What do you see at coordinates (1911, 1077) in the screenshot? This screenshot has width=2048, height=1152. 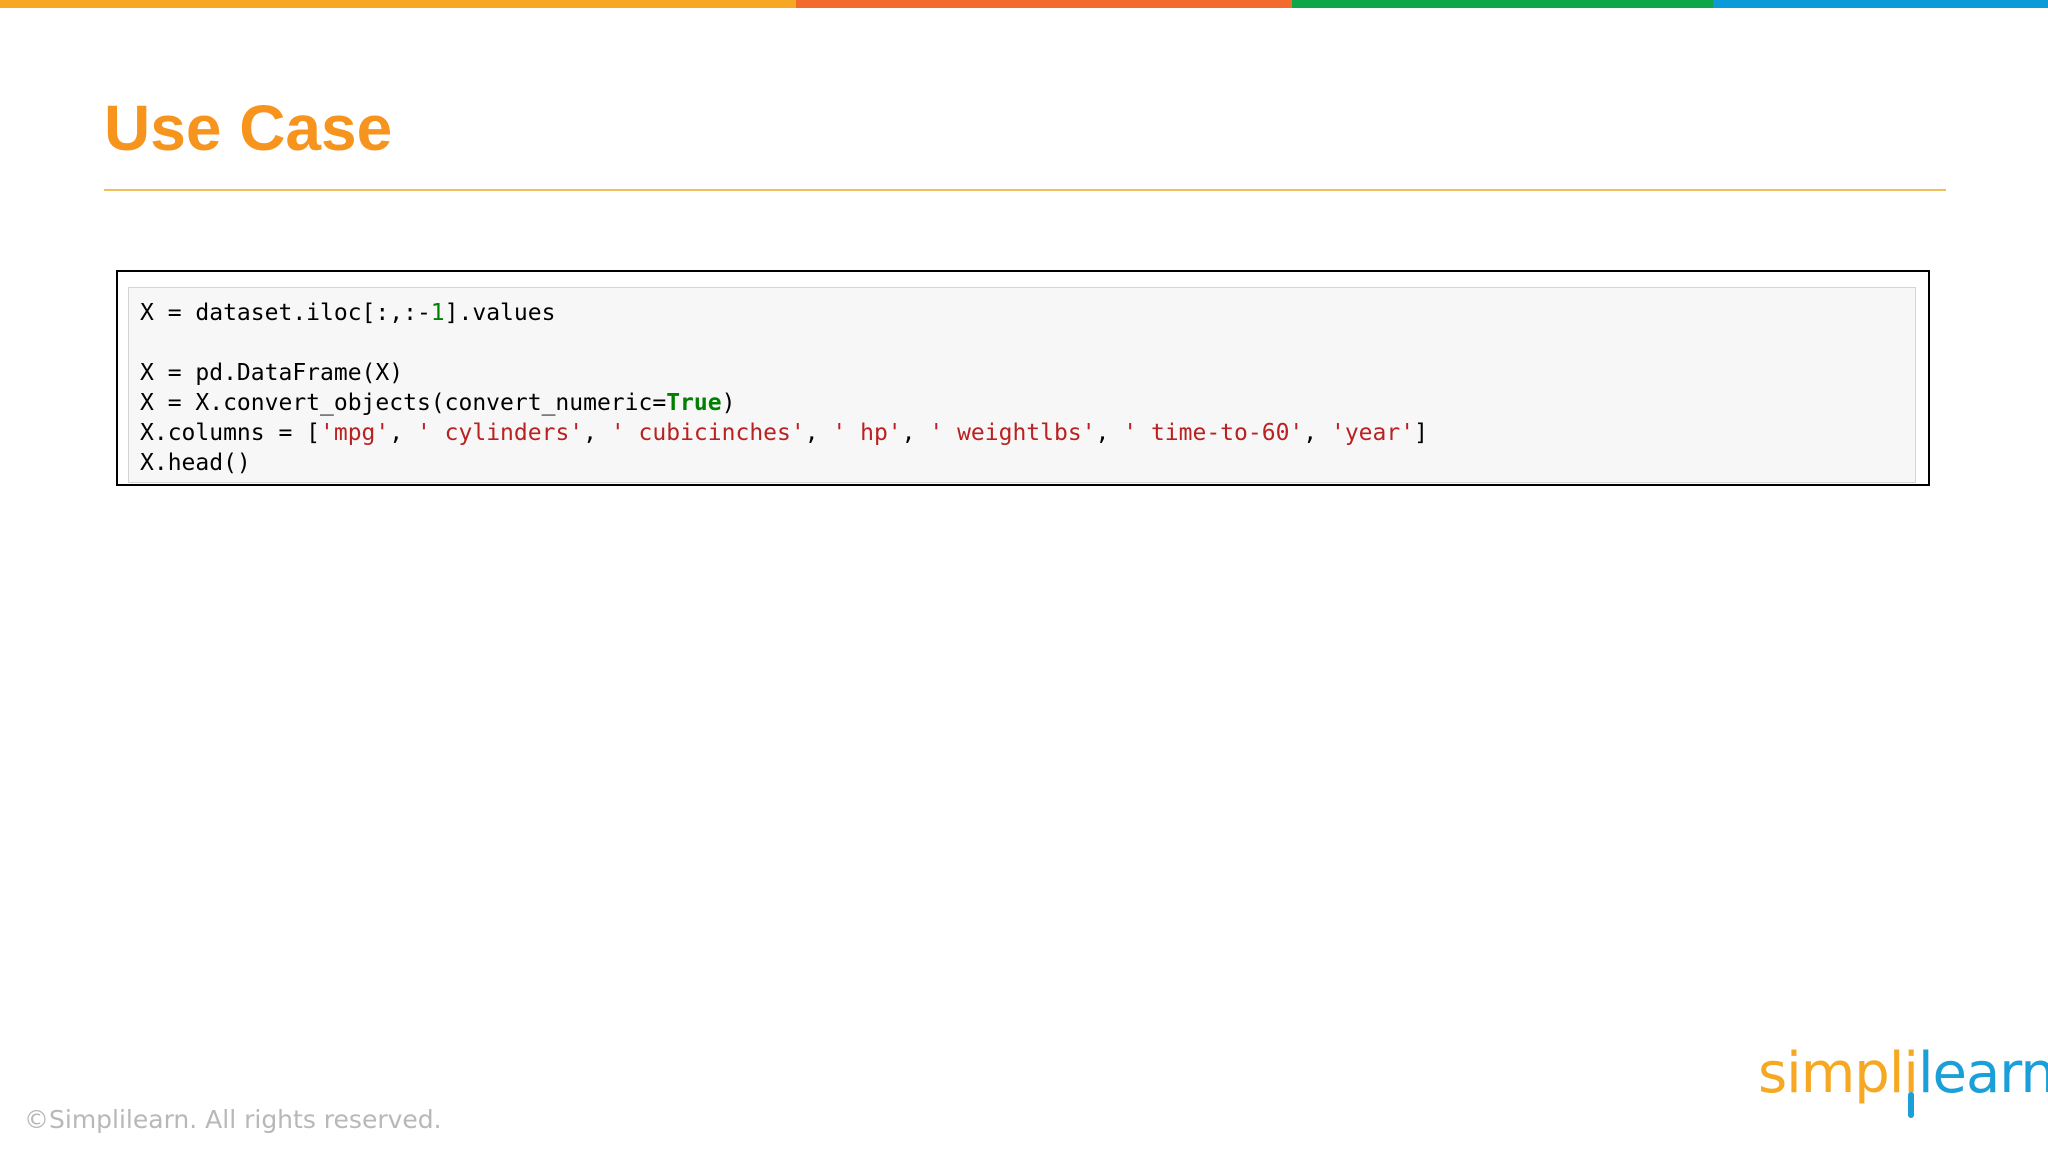 I see `logo-i-mark: i` at bounding box center [1911, 1077].